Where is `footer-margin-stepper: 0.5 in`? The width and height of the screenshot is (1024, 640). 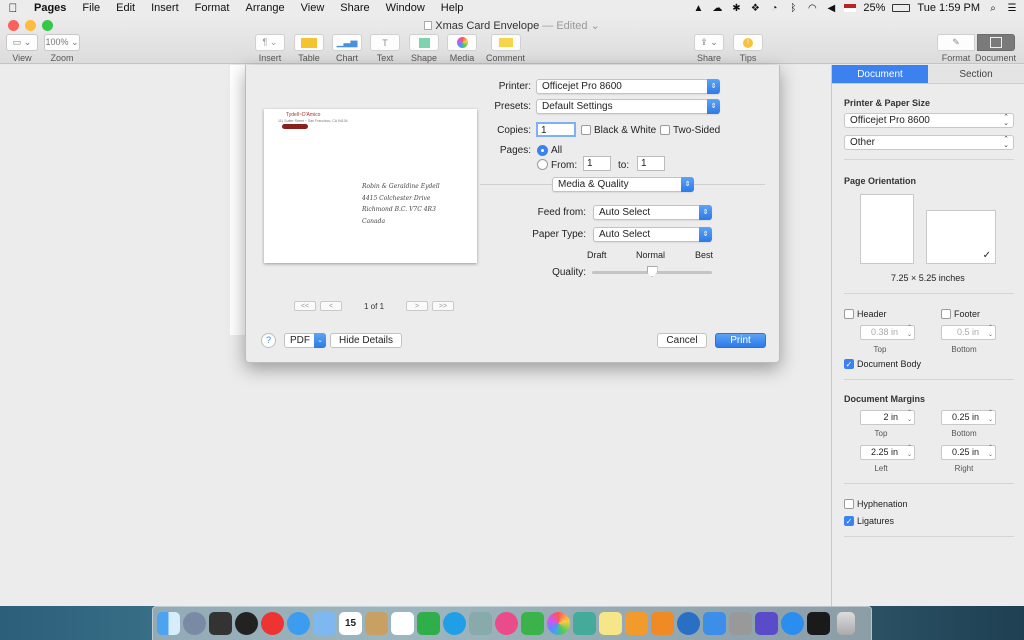
footer-margin-stepper: 0.5 in is located at coordinates (968, 332).